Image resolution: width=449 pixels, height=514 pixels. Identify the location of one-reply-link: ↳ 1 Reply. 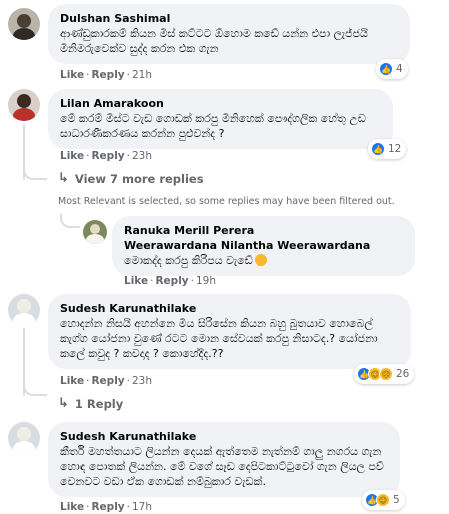
(90, 403).